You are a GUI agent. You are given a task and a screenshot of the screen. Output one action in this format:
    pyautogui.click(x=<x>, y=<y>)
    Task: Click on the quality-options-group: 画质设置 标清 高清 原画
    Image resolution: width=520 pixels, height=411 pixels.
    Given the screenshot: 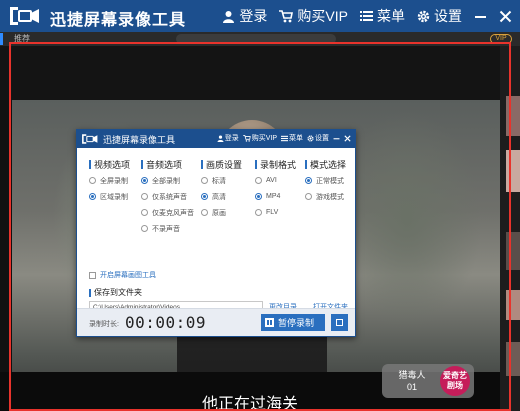 What is the action you would take?
    pyautogui.click(x=221, y=188)
    